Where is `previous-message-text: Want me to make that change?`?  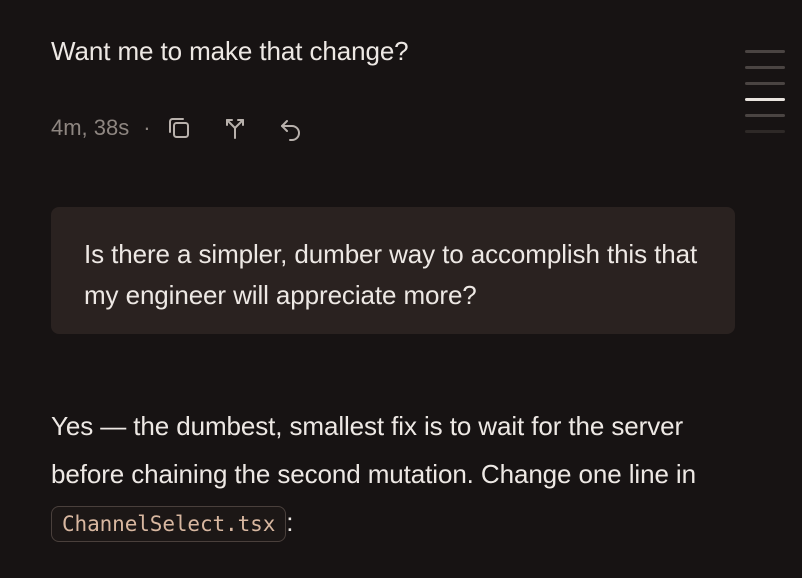 previous-message-text: Want me to make that change? is located at coordinates (230, 51).